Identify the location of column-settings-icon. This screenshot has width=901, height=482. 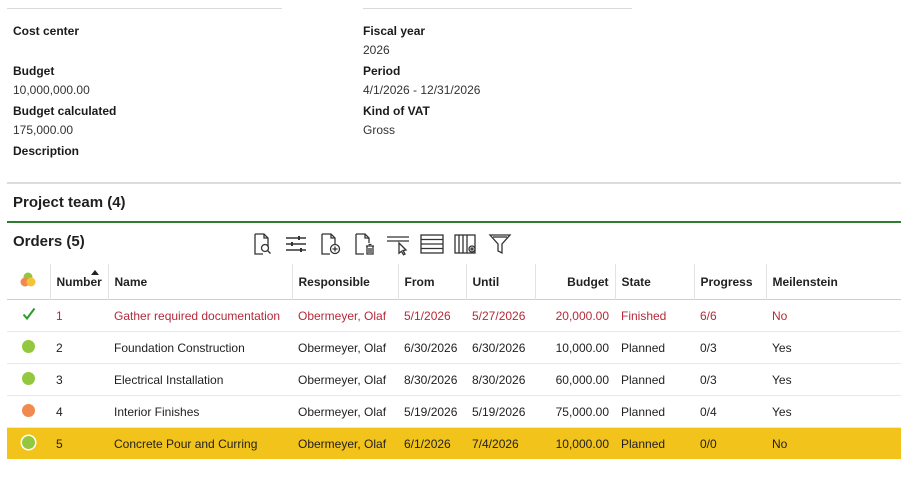
(466, 244).